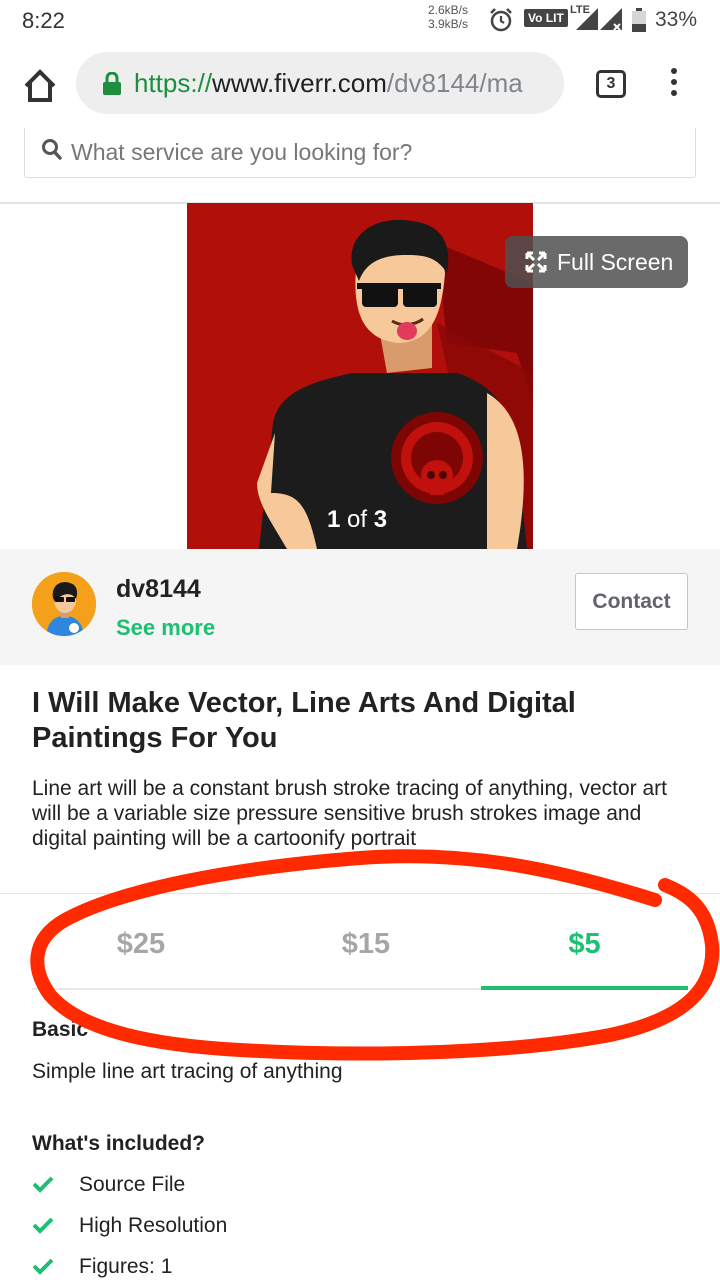 The height and width of the screenshot is (1280, 720). I want to click on volte-badge: Vo LIT, so click(546, 18).